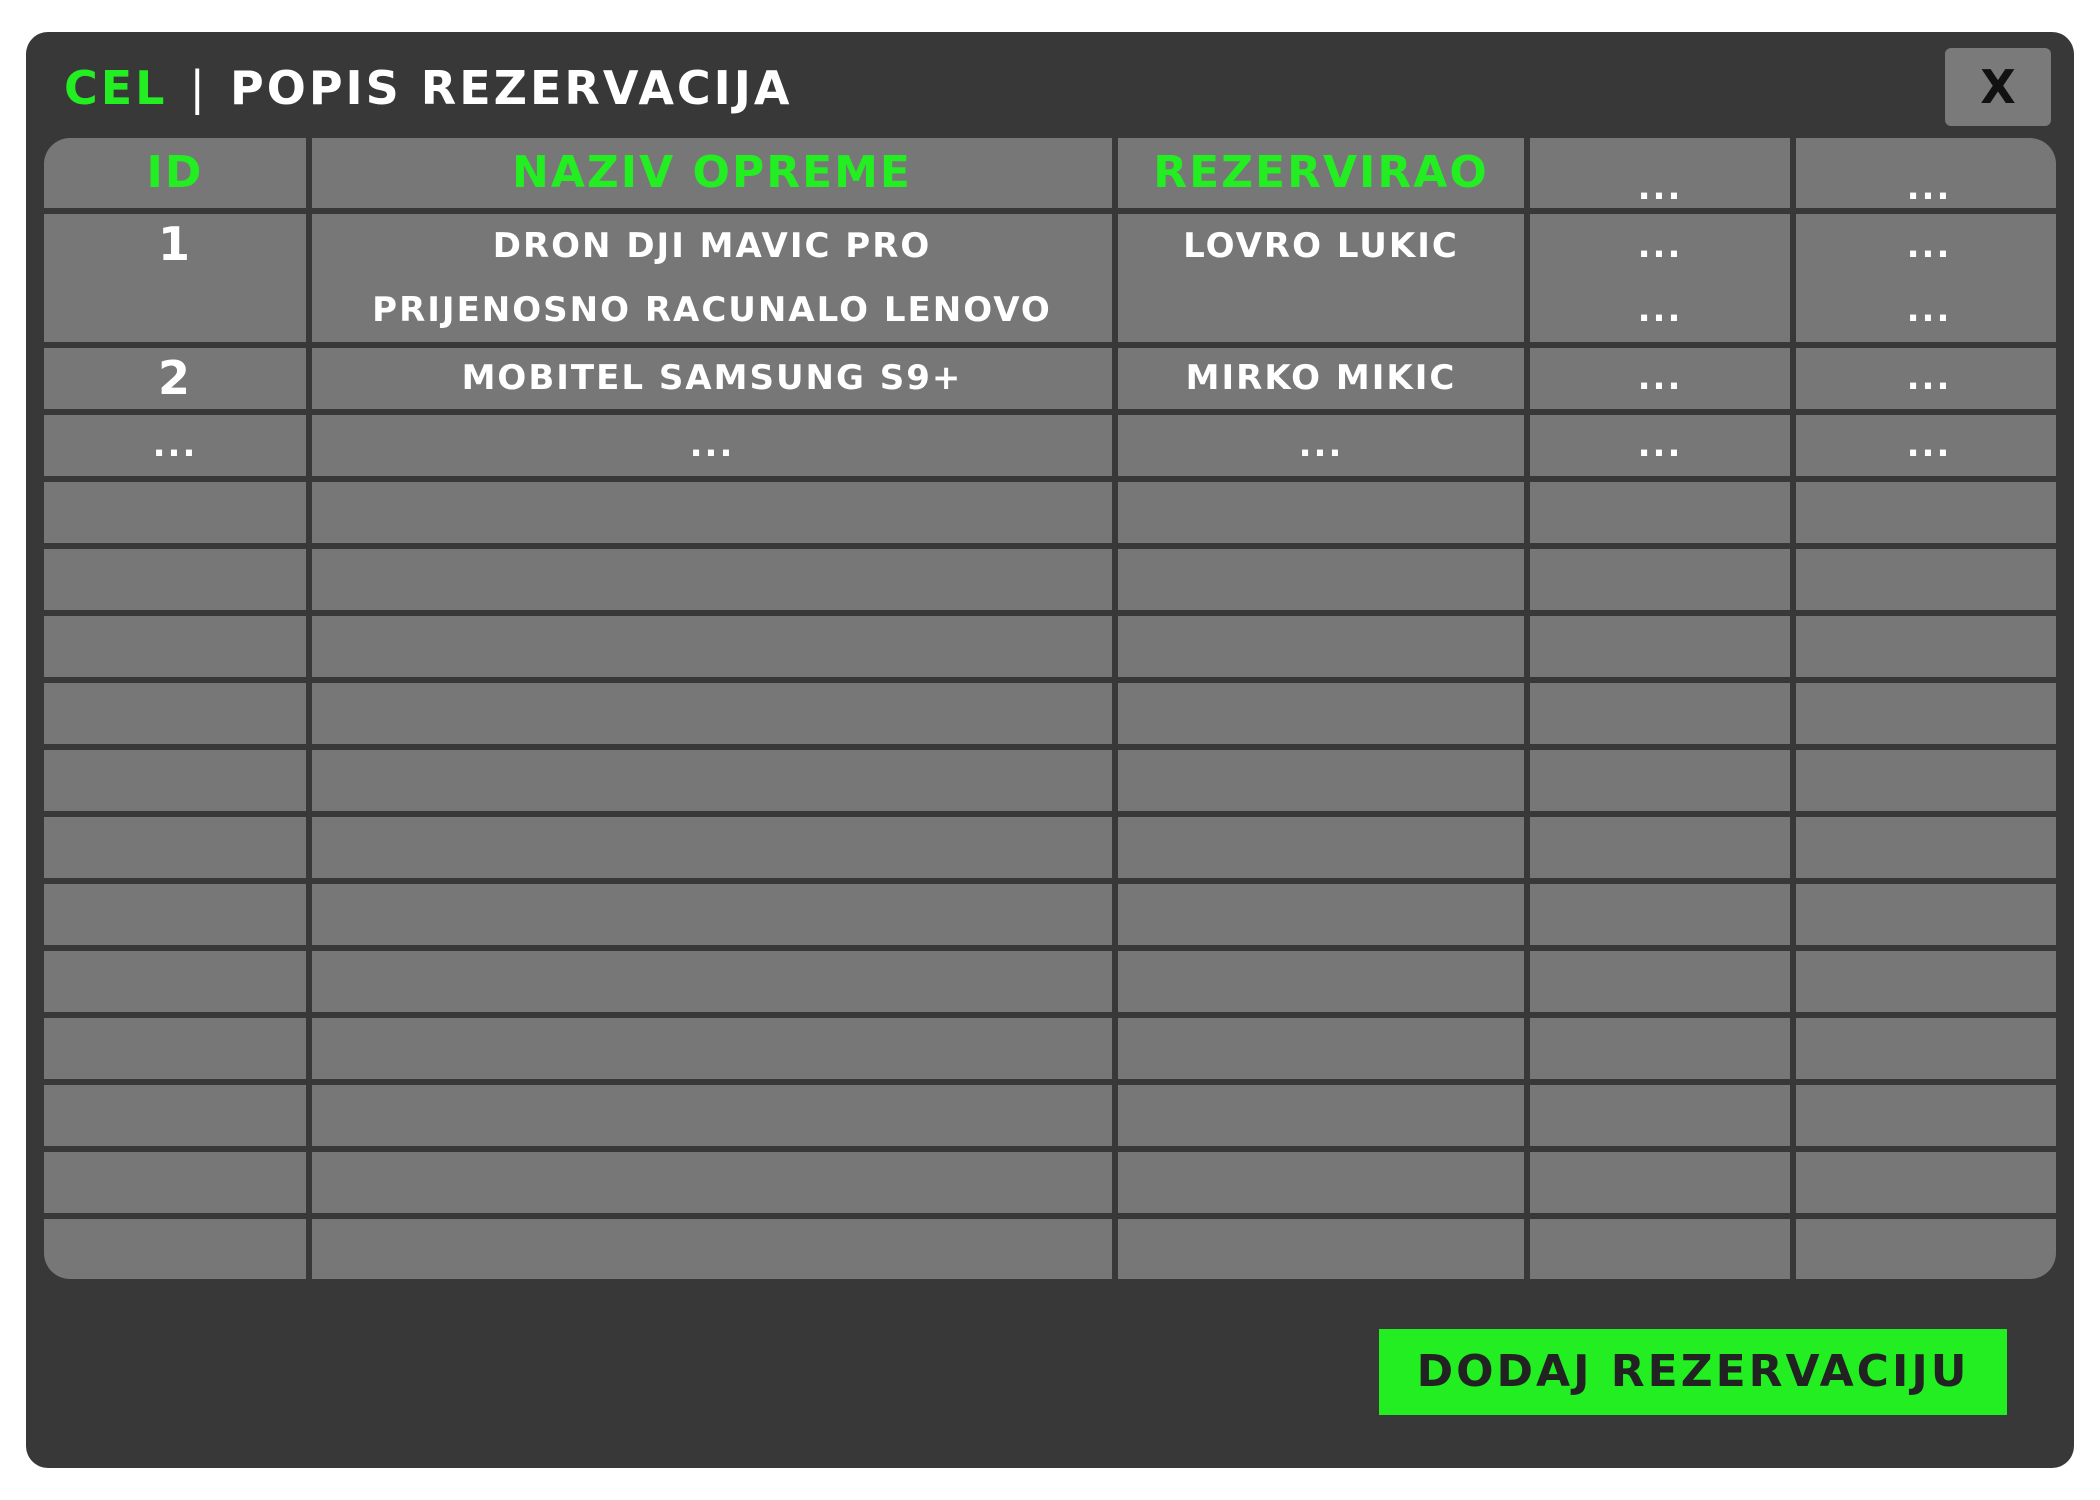  Describe the element at coordinates (1321, 378) in the screenshot. I see `cell-reserved-by: MIRKO MIKIC` at that location.